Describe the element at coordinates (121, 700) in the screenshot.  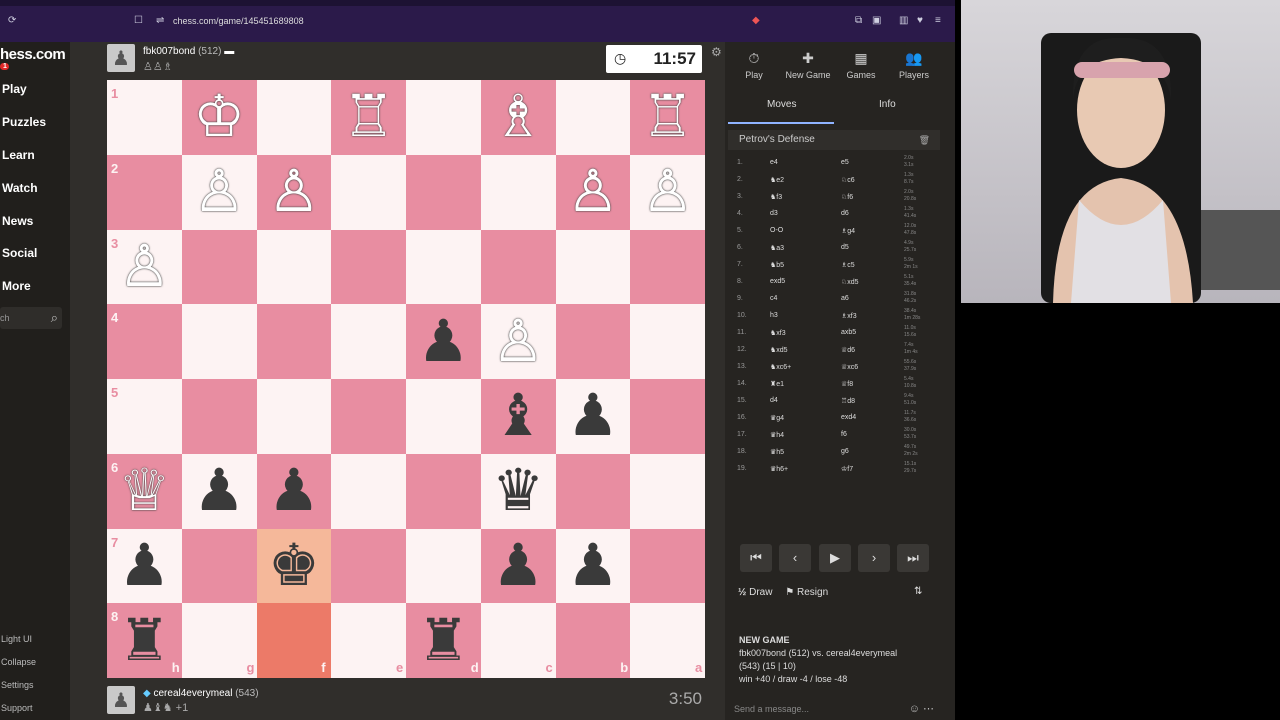
I see `bottom-player-avatar: ♟` at that location.